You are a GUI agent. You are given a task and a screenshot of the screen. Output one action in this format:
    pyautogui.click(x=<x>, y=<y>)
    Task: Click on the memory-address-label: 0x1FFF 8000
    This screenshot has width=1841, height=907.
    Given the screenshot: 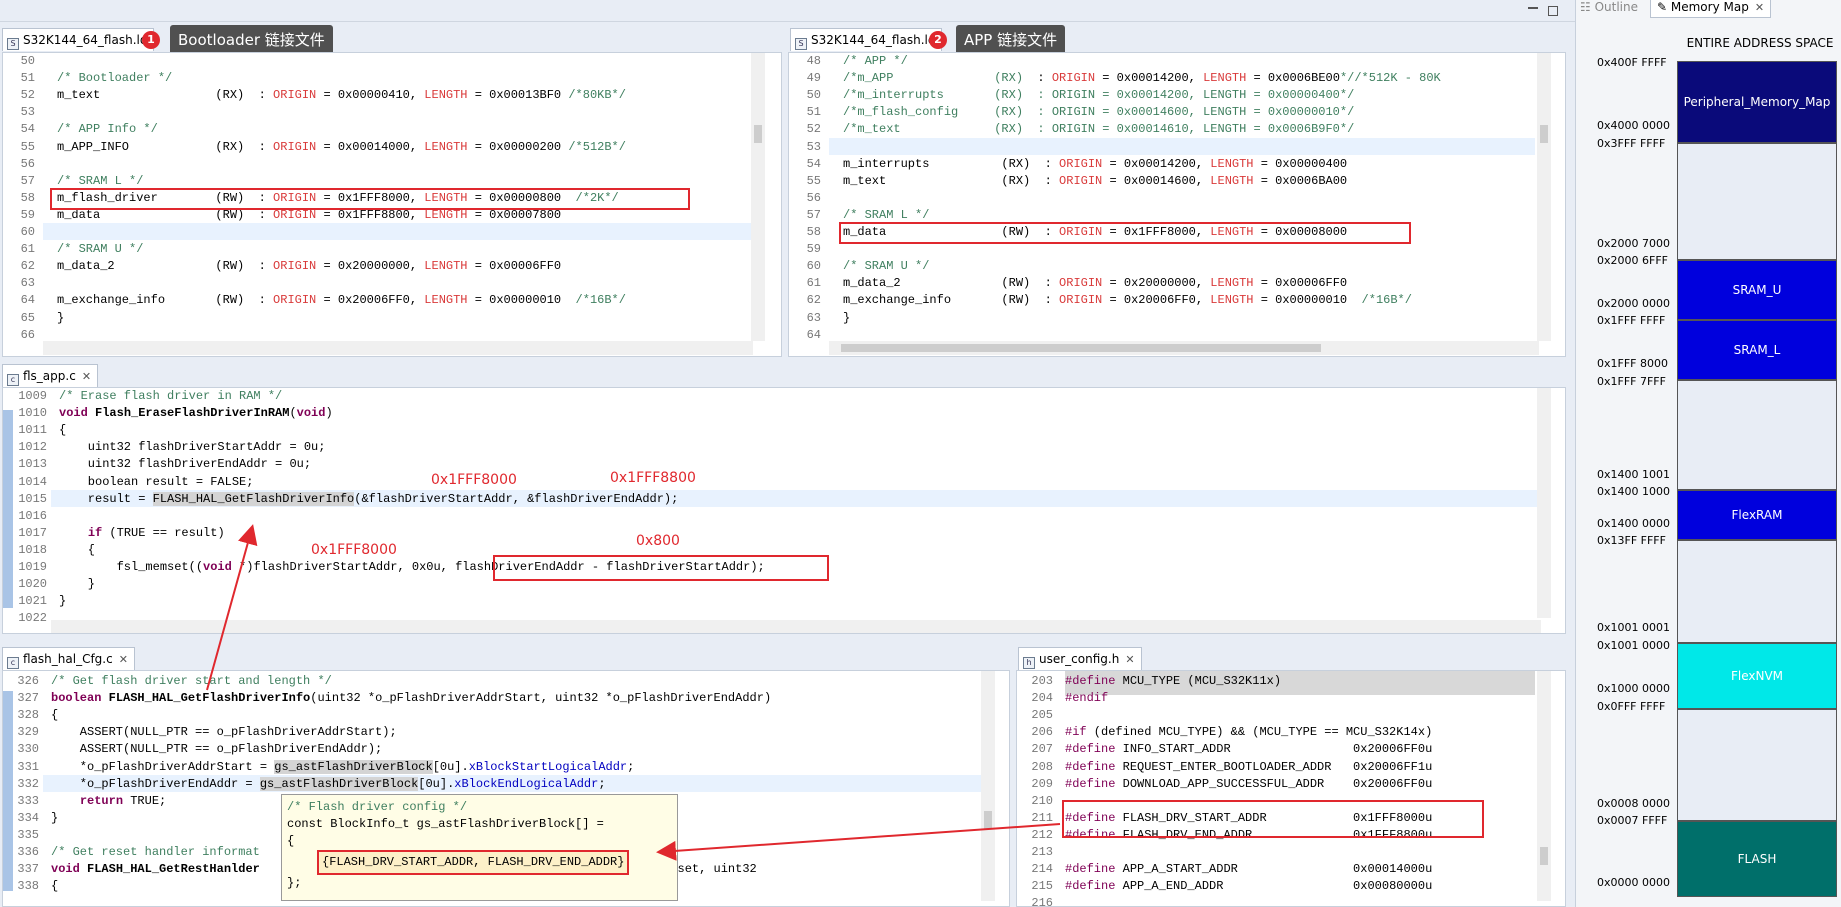 What is the action you would take?
    pyautogui.click(x=1632, y=363)
    